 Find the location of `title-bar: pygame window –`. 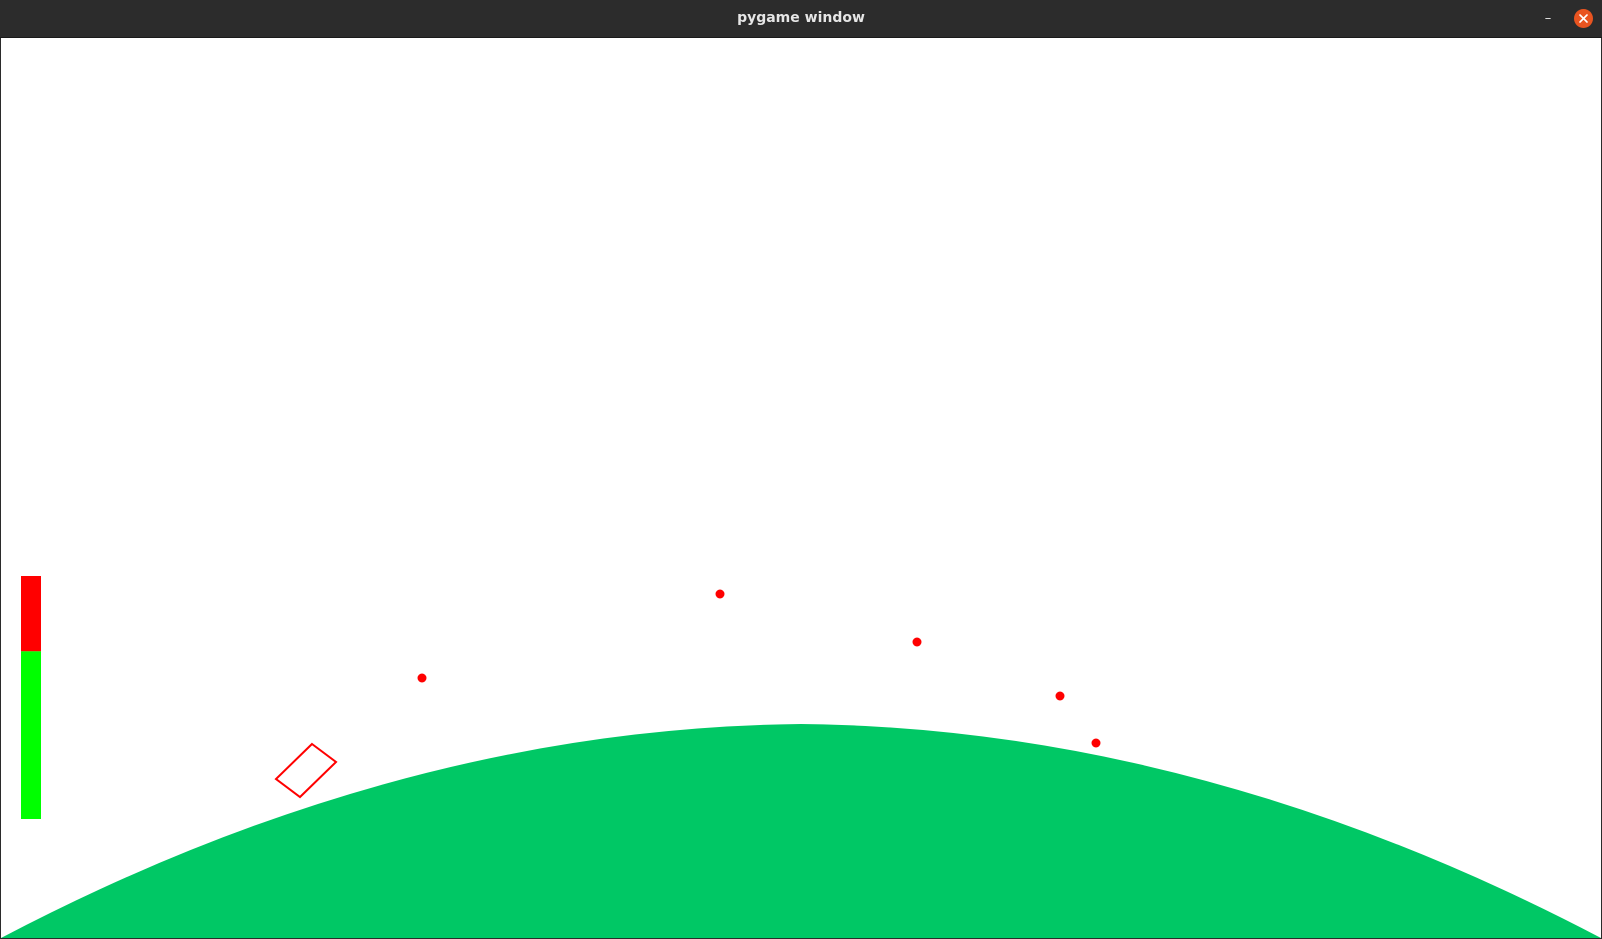

title-bar: pygame window – is located at coordinates (801, 19).